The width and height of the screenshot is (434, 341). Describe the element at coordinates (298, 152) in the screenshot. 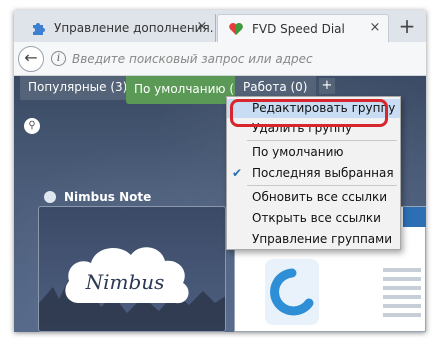

I see `menu-item-label: По умолчанию` at that location.